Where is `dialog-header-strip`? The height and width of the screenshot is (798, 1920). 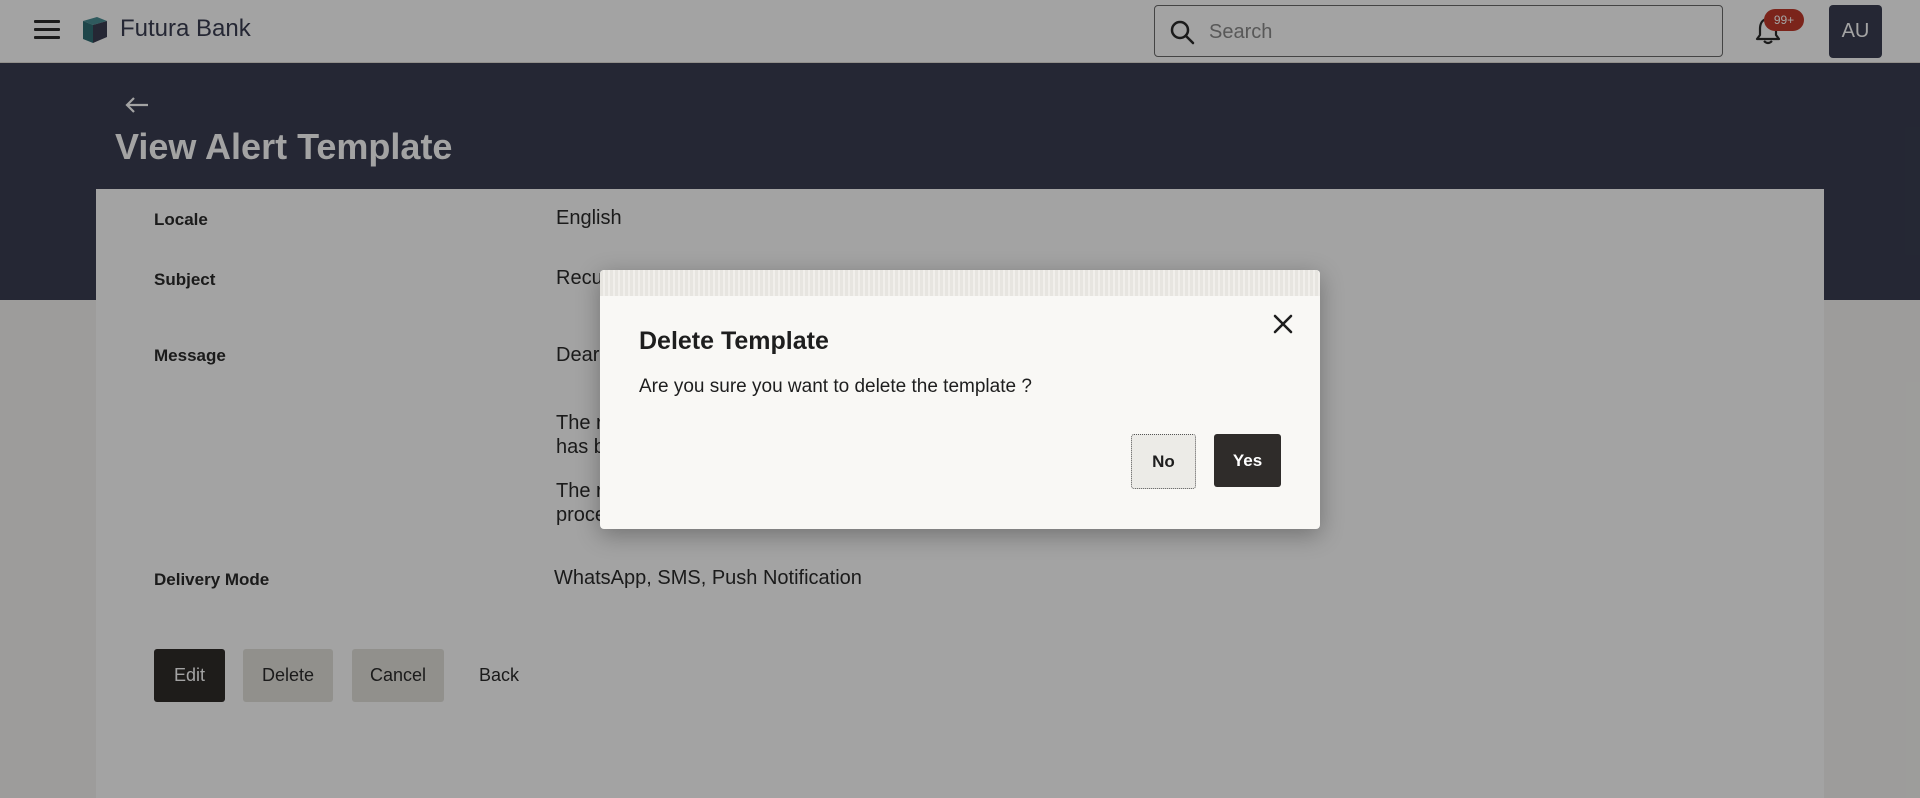
dialog-header-strip is located at coordinates (960, 283).